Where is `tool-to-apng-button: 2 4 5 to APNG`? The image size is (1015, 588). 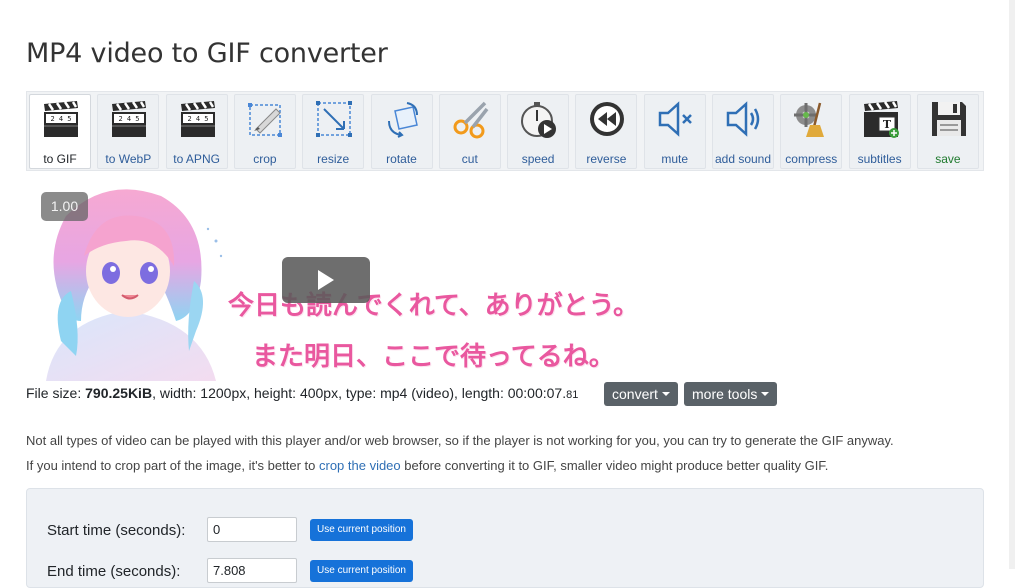
tool-to-apng-button: 2 4 5 to APNG is located at coordinates (196, 131).